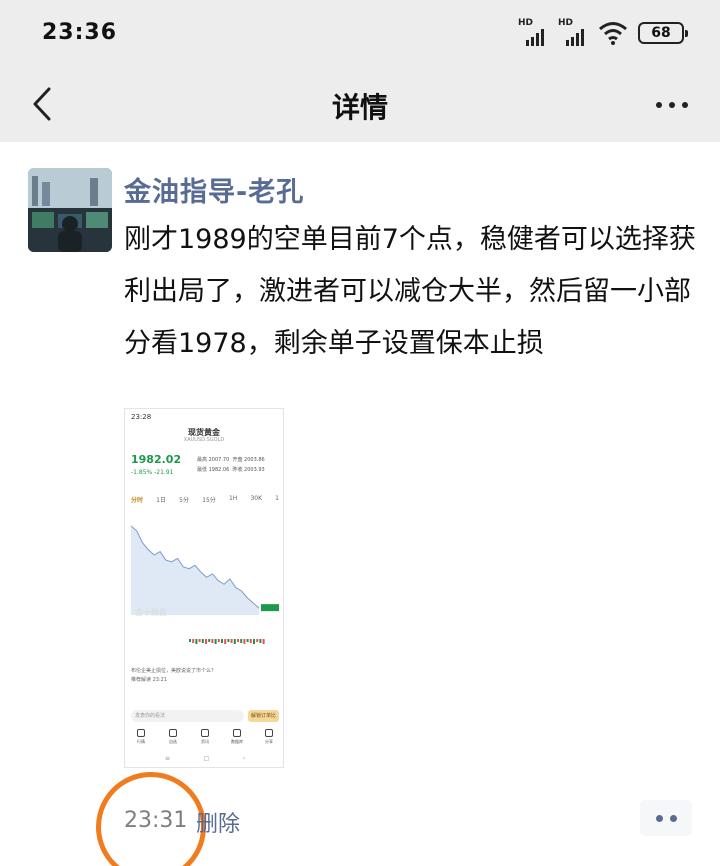 Image resolution: width=720 pixels, height=866 pixels. I want to click on battery-level: 68, so click(661, 33).